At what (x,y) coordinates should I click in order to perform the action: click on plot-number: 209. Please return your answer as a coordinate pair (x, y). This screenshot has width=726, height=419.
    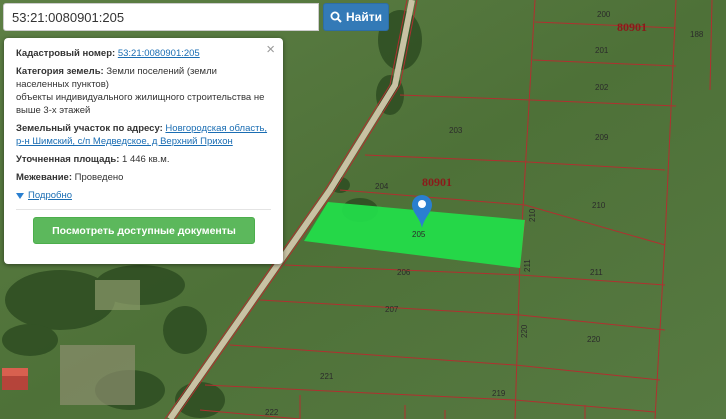
    Looking at the image, I should click on (602, 137).